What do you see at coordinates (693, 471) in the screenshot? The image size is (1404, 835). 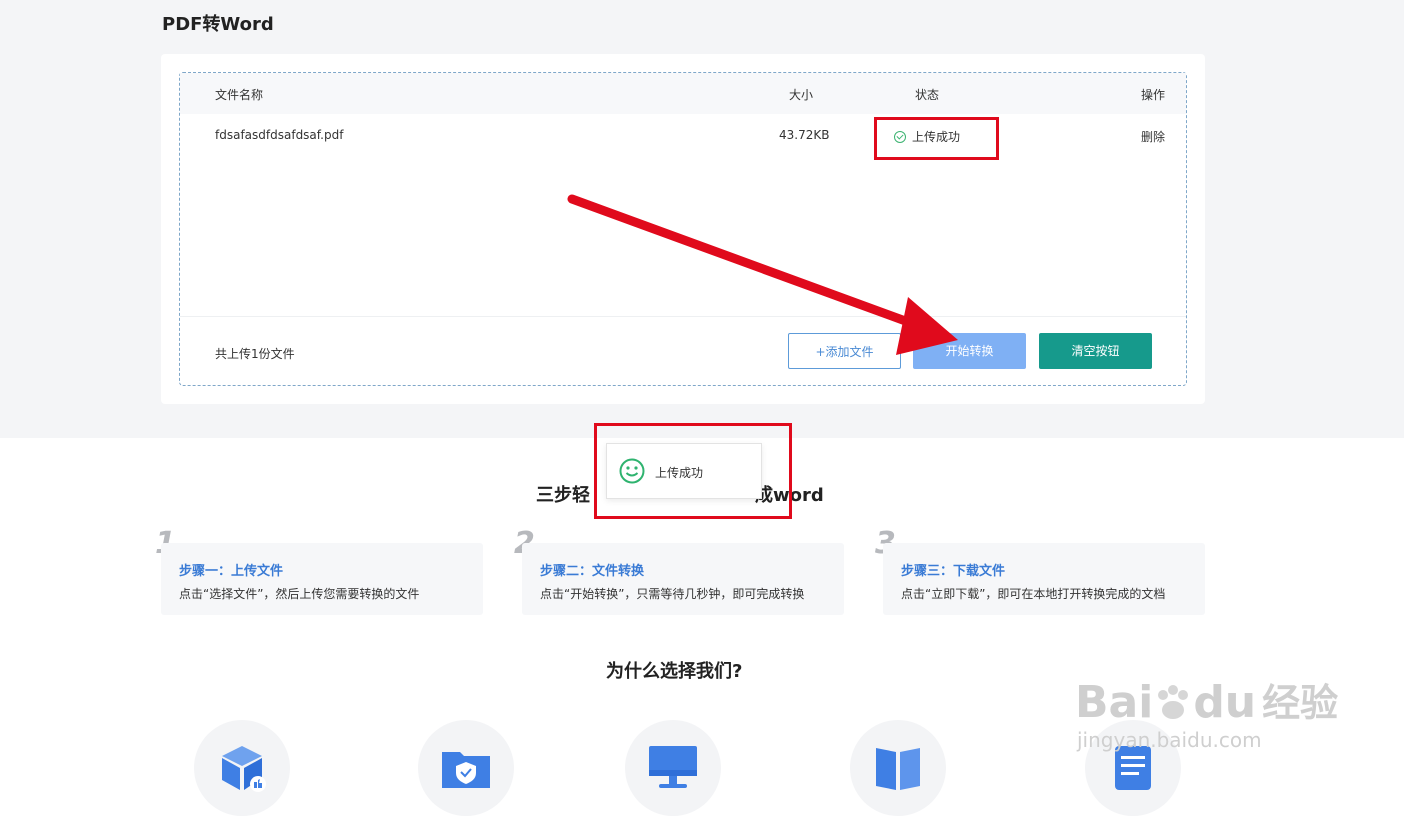 I see `annotation-box-toast` at bounding box center [693, 471].